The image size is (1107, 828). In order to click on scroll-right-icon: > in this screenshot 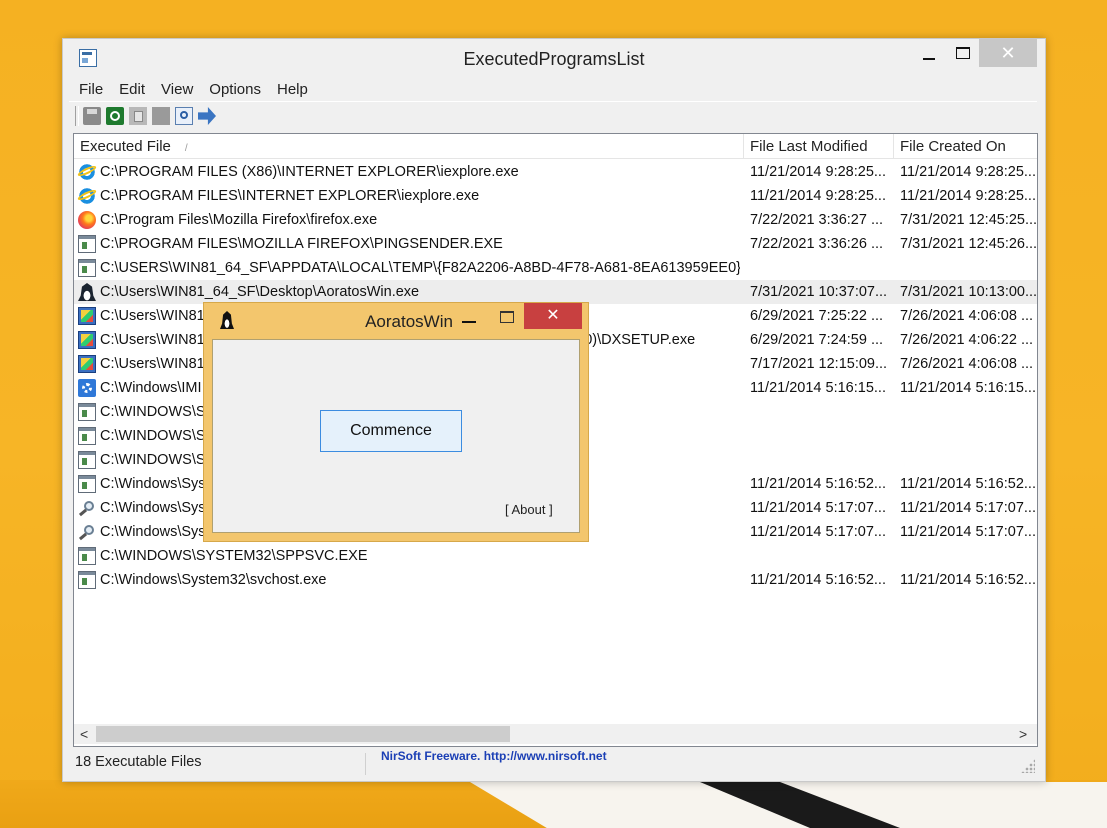, I will do `click(1023, 734)`.